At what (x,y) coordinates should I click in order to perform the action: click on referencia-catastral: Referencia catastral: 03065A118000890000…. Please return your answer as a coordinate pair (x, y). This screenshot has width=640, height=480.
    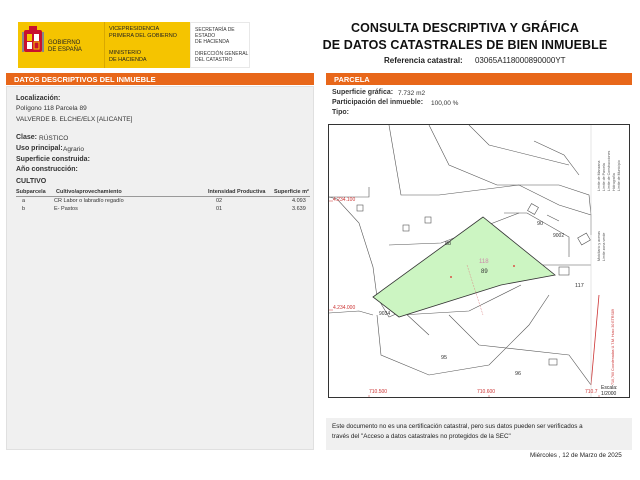
    Looking at the image, I should click on (475, 60).